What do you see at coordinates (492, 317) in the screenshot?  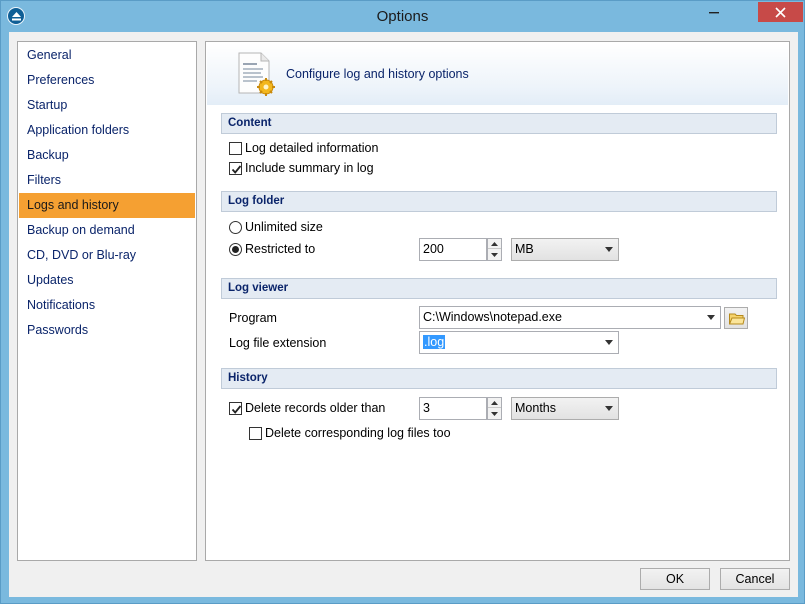 I see `program-value: C:\Windows\notepad.exe` at bounding box center [492, 317].